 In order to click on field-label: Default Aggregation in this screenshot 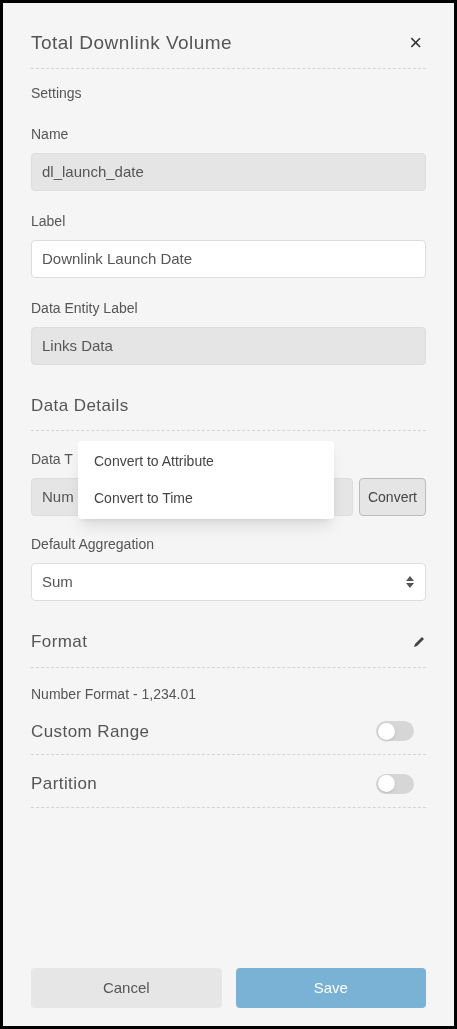, I will do `click(93, 544)`.